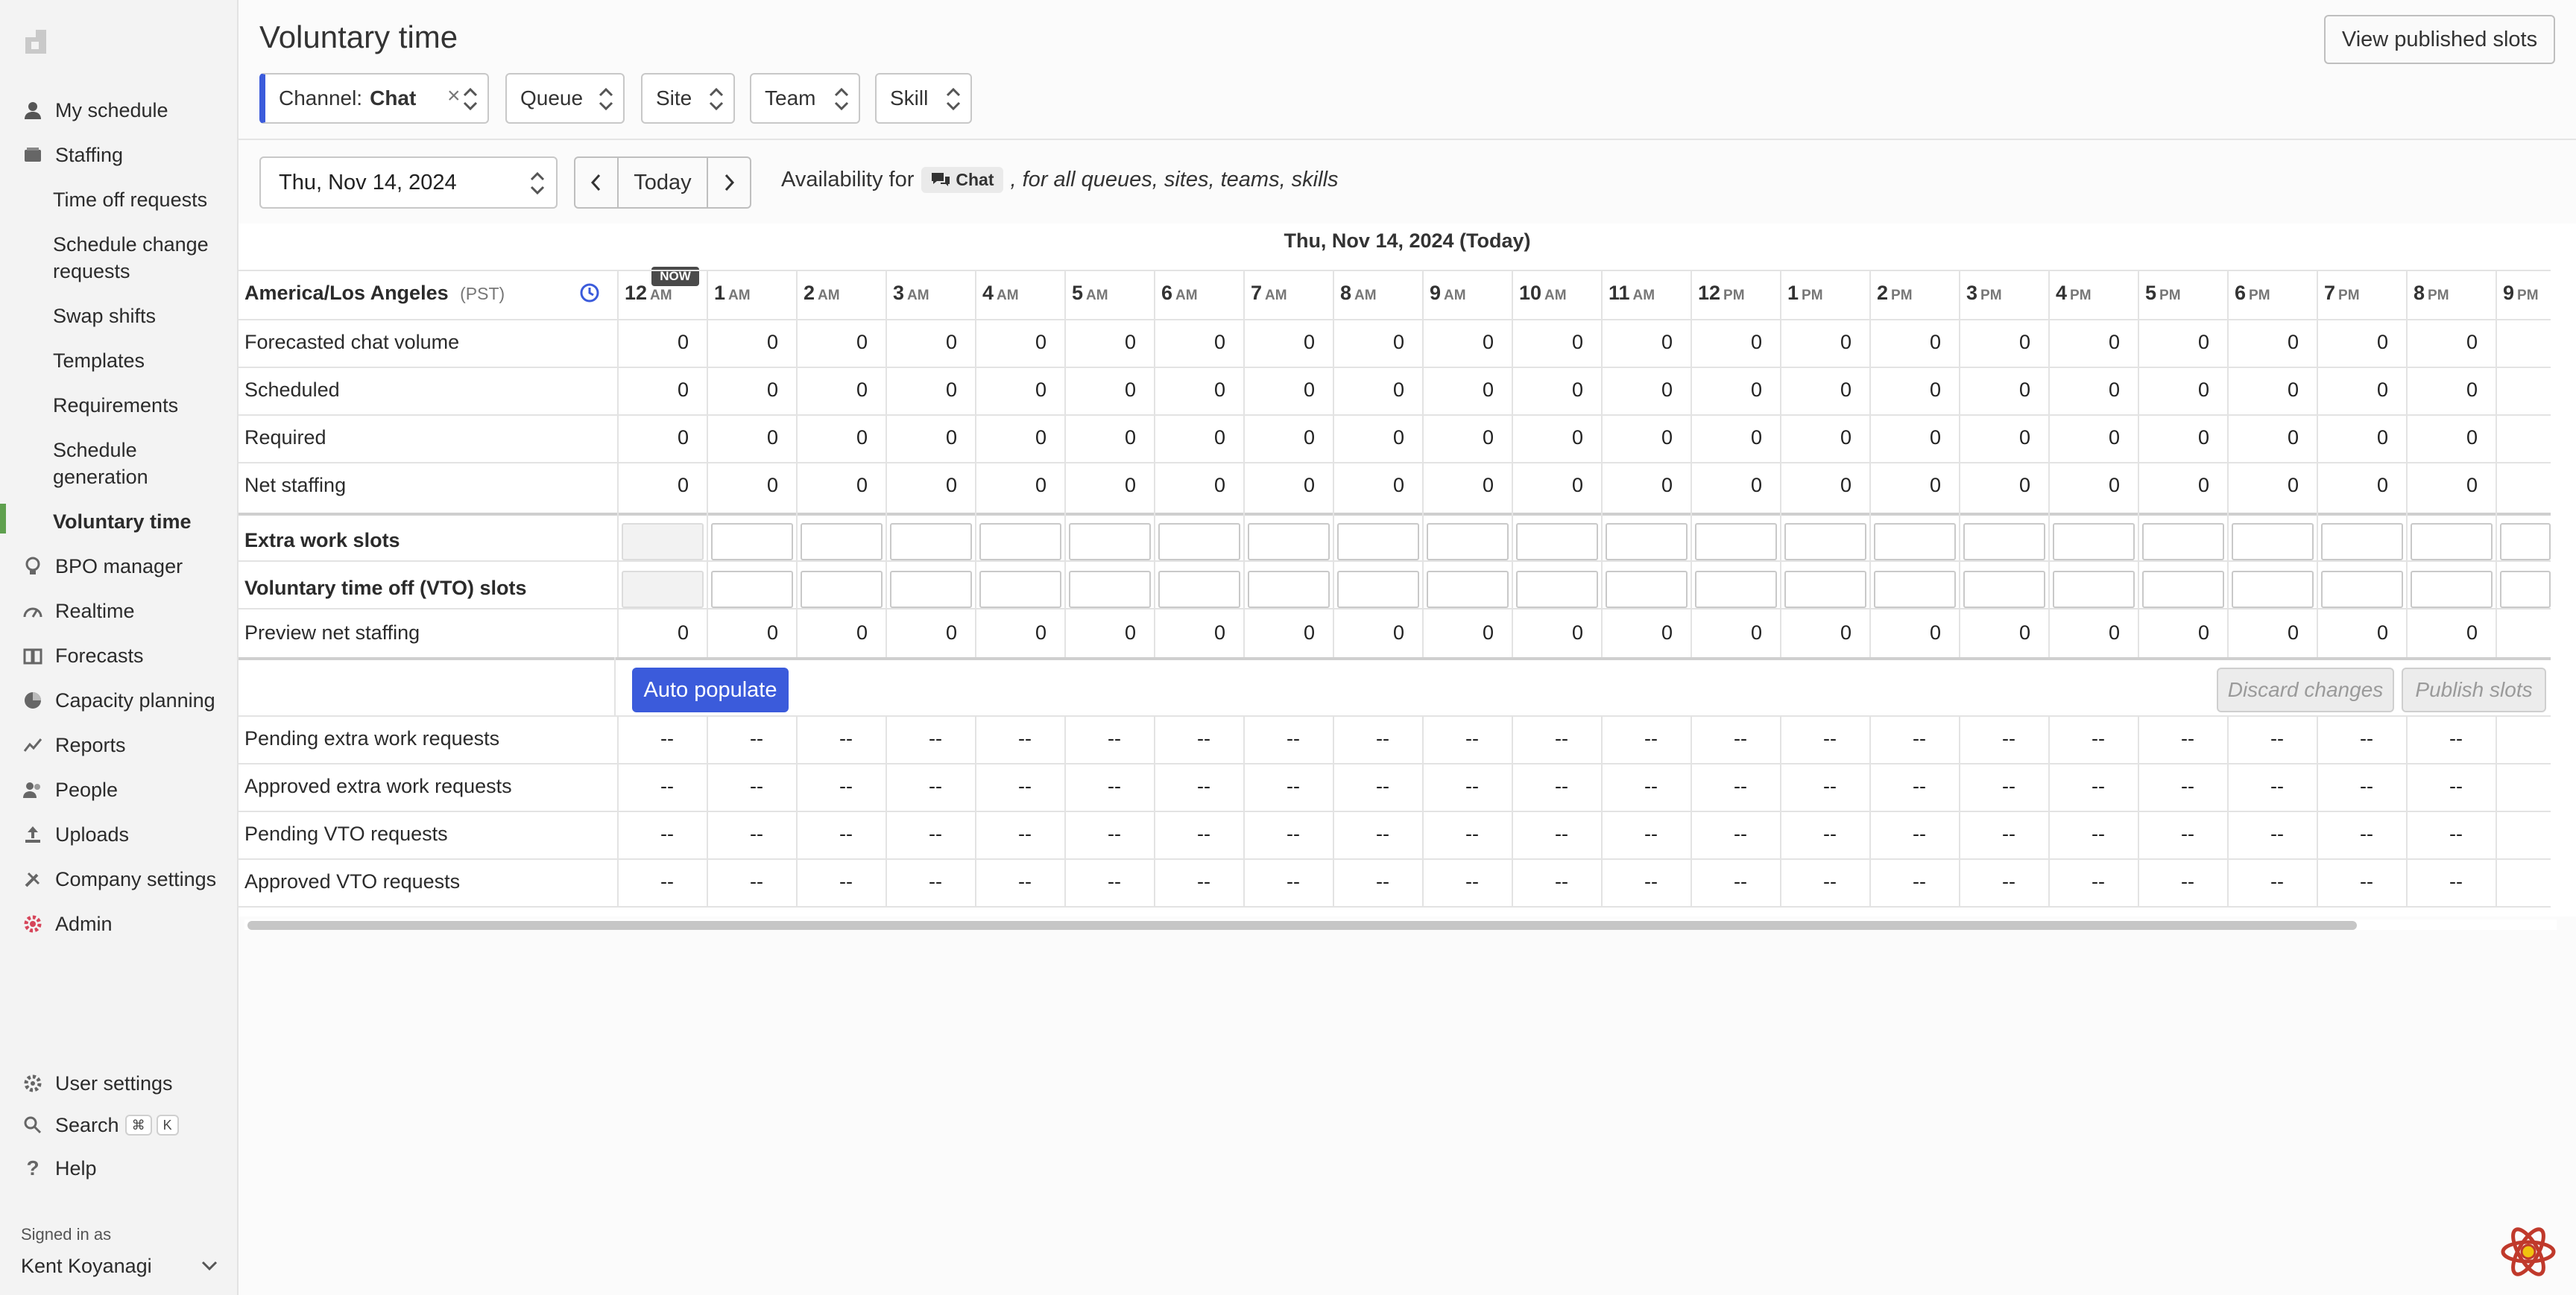  Describe the element at coordinates (118, 700) in the screenshot. I see `sidebar-item-capacity-planning: Capacity planning` at that location.